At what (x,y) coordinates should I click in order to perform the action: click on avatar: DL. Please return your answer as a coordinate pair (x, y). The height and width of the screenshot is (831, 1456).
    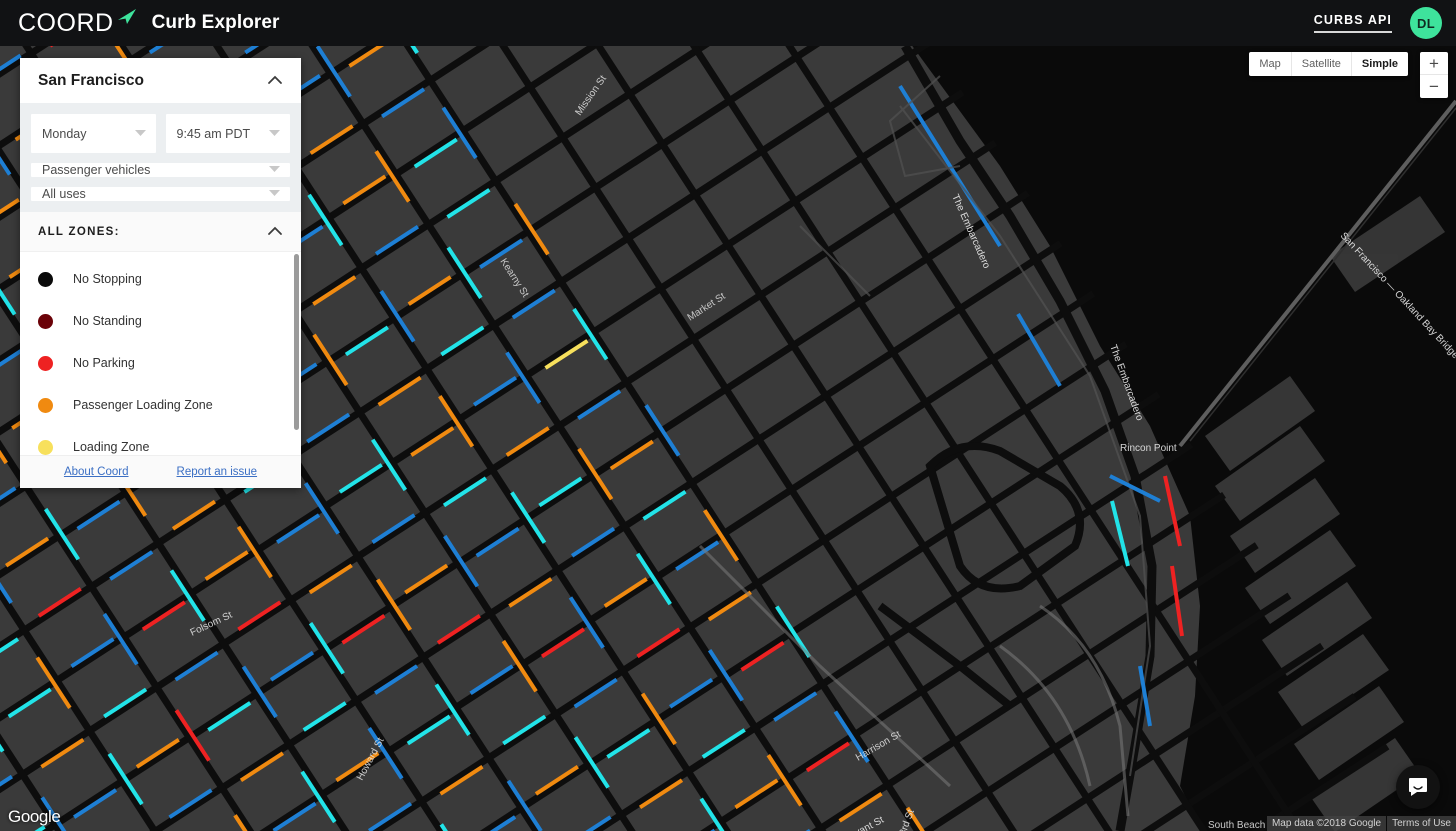
    Looking at the image, I should click on (1426, 23).